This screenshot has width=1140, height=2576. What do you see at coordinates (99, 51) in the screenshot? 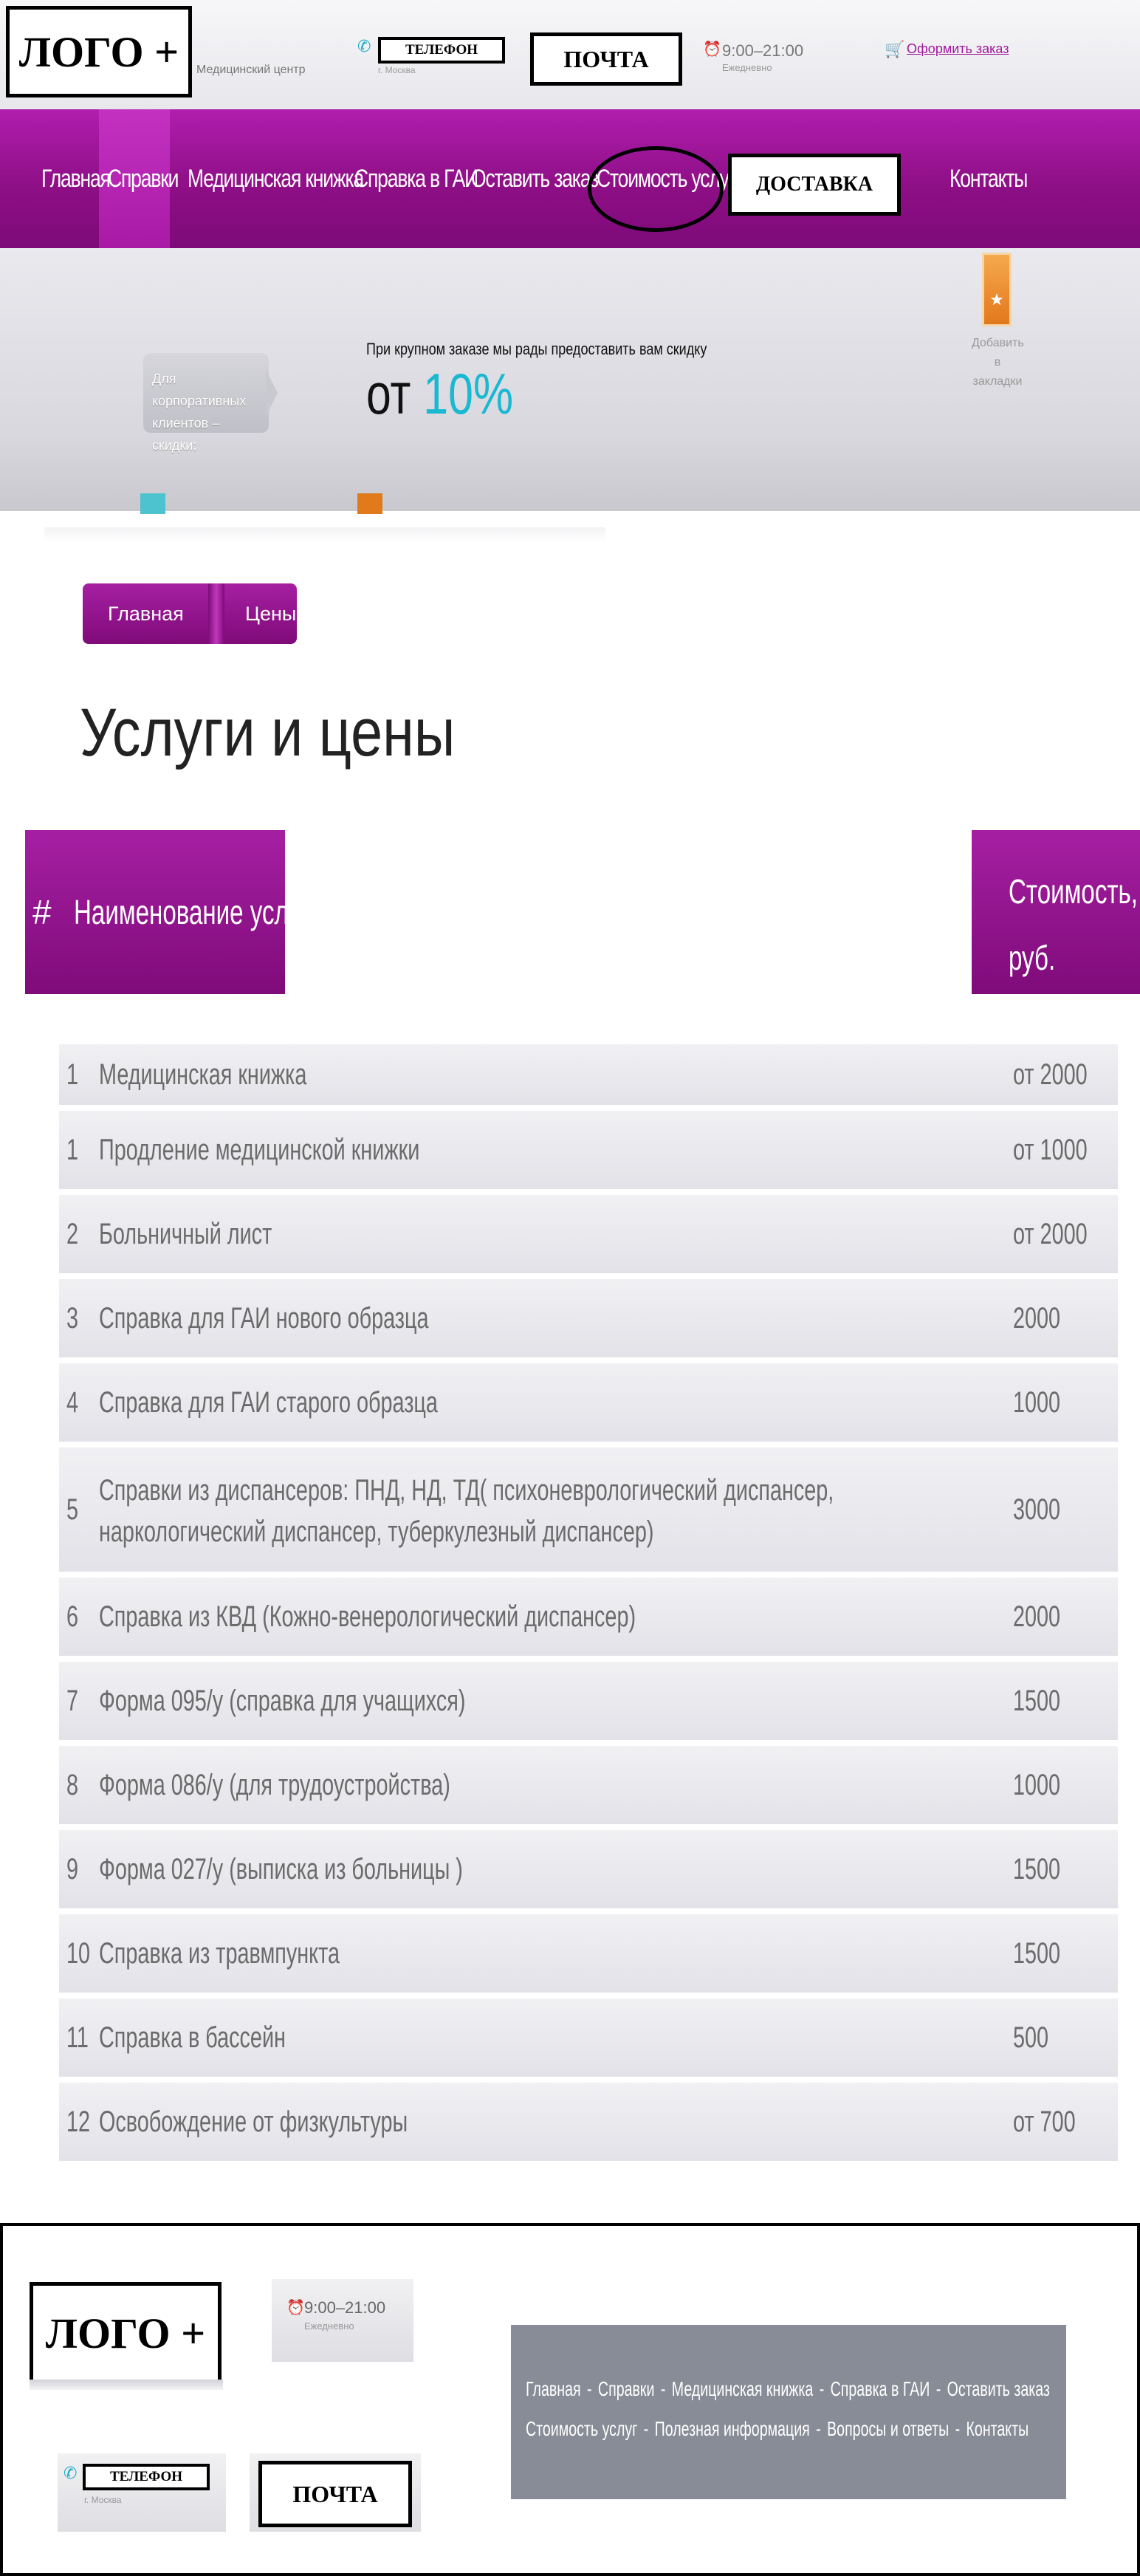
I see `logo: ЛОГО +` at bounding box center [99, 51].